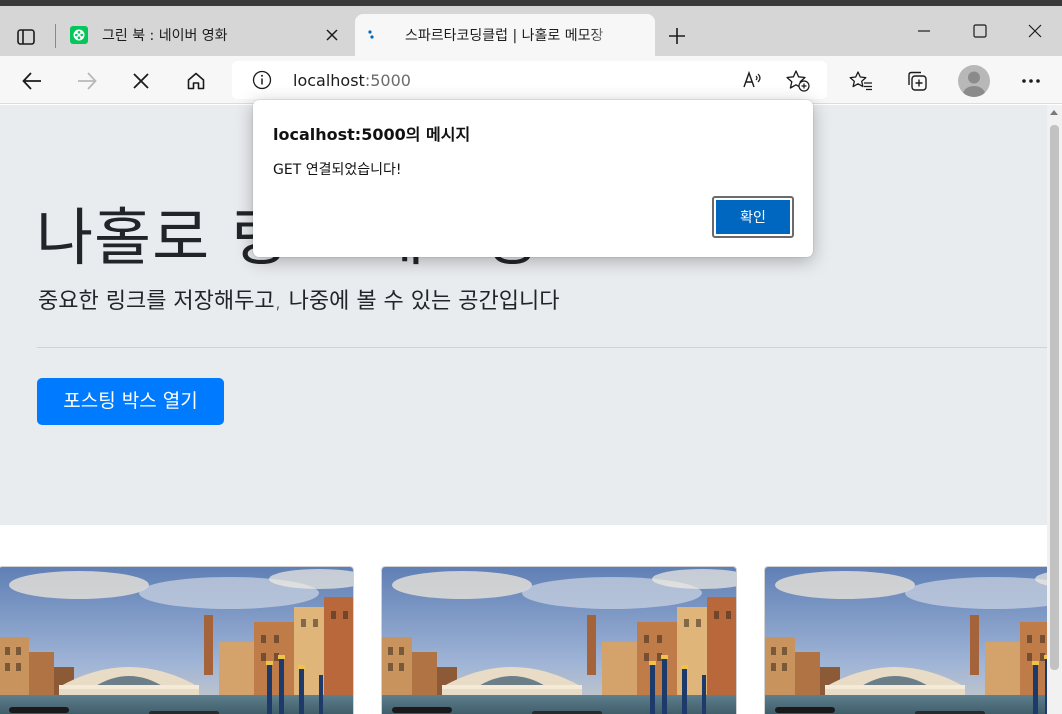 The image size is (1062, 714). I want to click on page-scrollbar, so click(1054, 409).